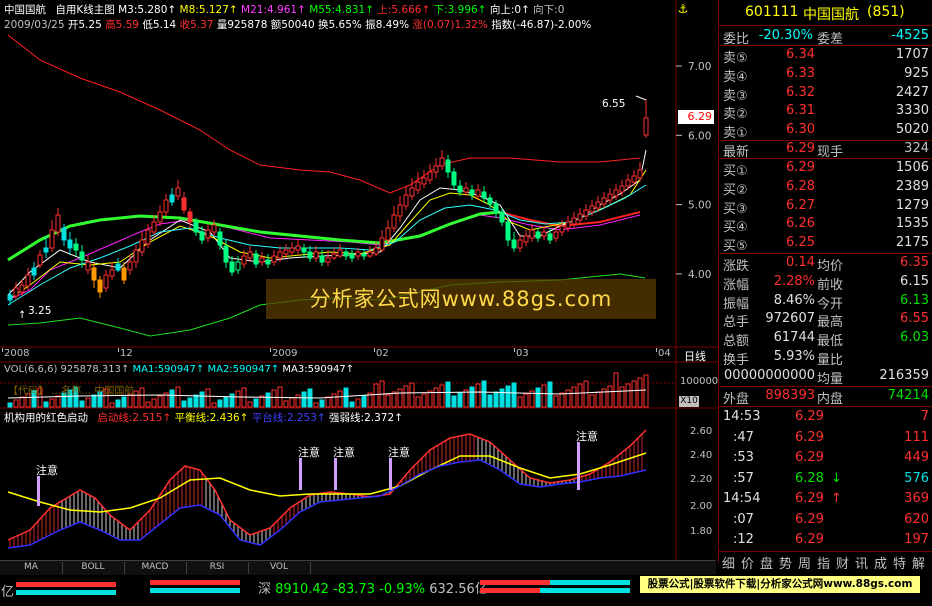 This screenshot has width=932, height=606. What do you see at coordinates (914, 281) in the screenshot?
I see `stat-cell: 6.15` at bounding box center [914, 281].